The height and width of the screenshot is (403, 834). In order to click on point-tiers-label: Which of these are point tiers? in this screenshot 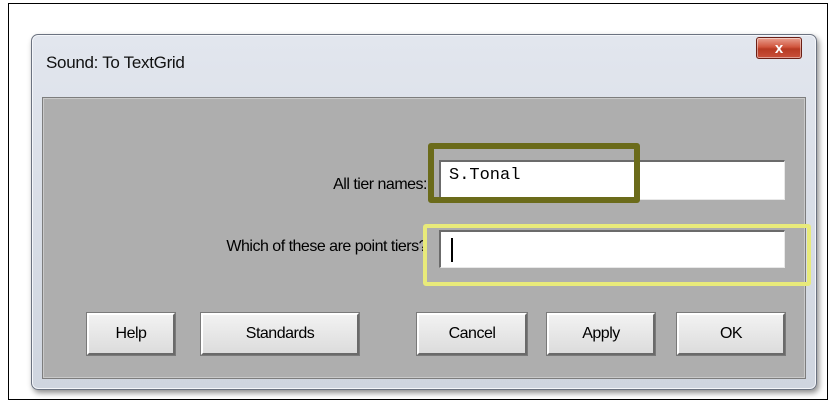, I will do `click(326, 246)`.